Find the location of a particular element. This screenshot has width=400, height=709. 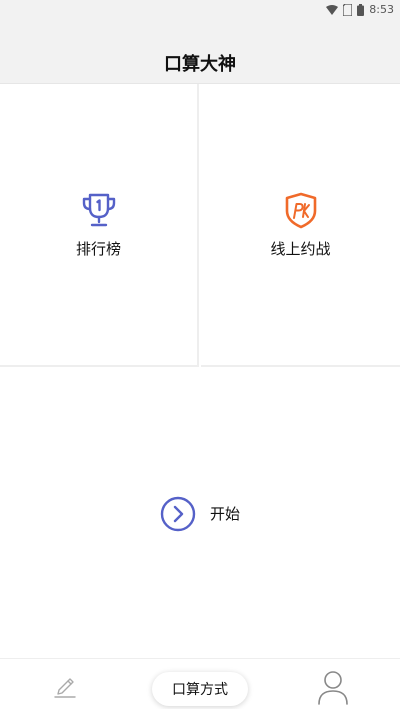

status-time: 8:53 is located at coordinates (381, 9).